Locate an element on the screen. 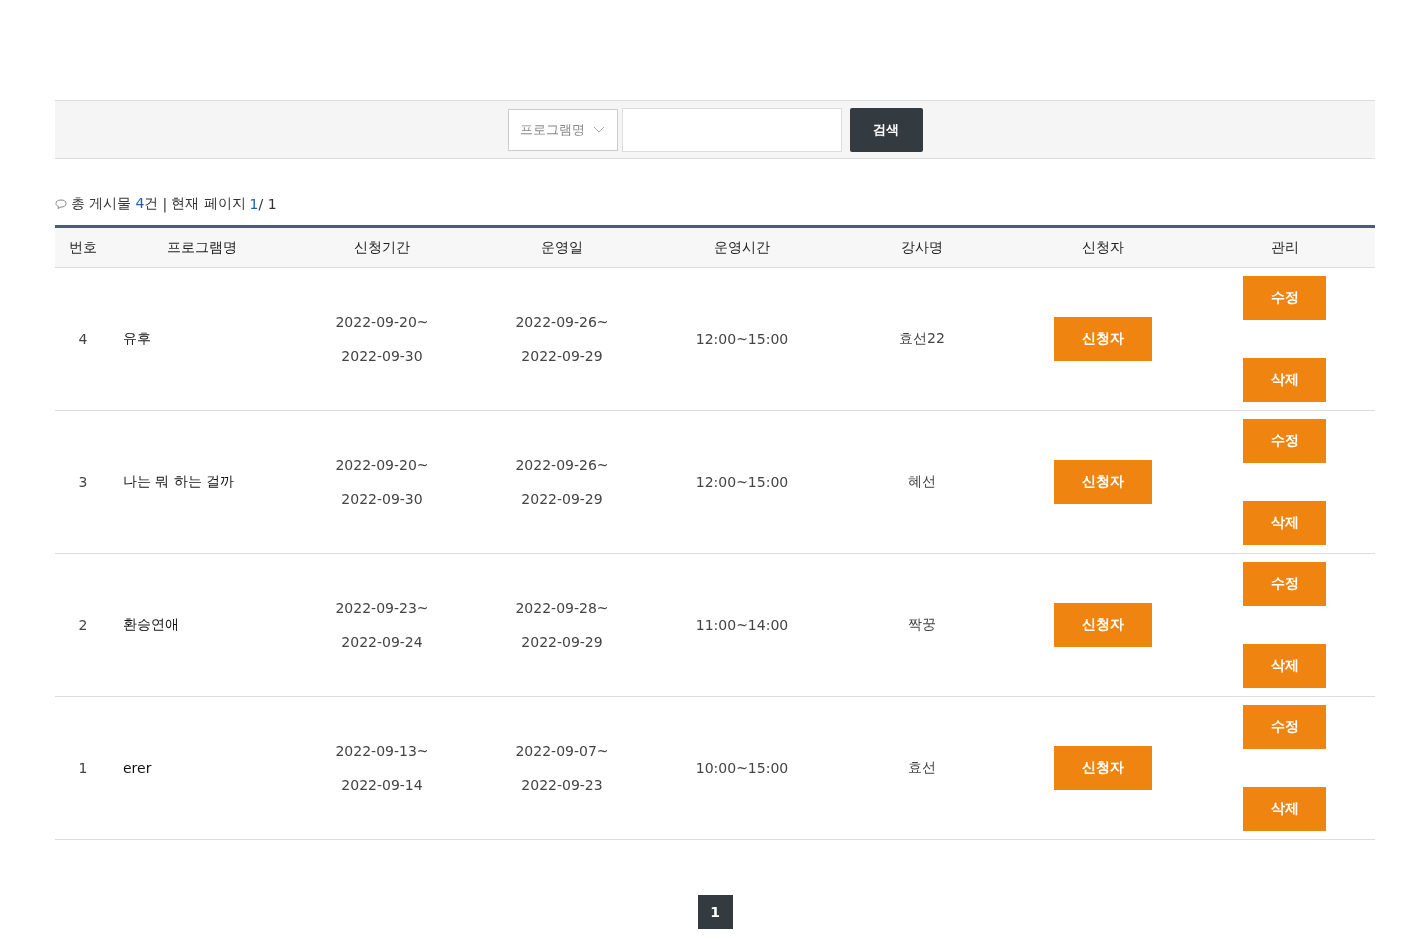 This screenshot has width=1405, height=939. time-cell-text: 11:00~14:00 is located at coordinates (742, 625).